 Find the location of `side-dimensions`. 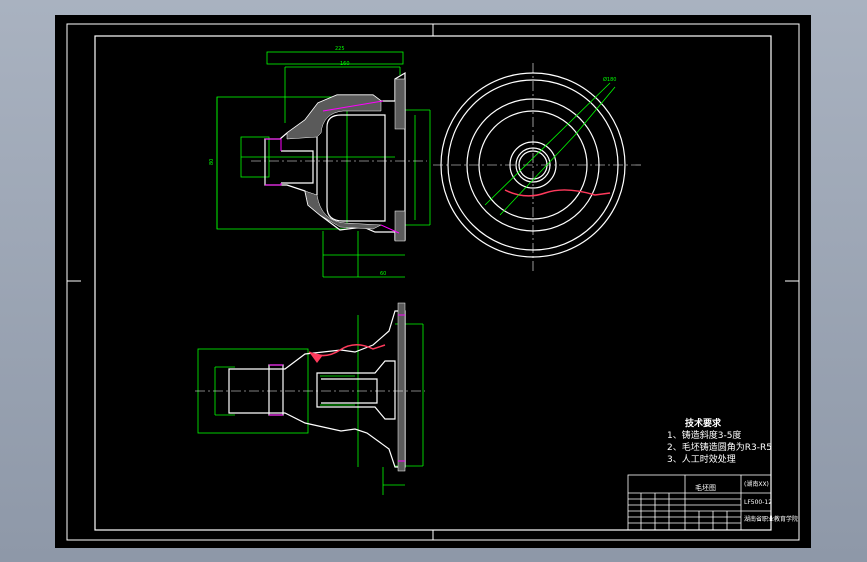

side-dimensions is located at coordinates (310, 405).